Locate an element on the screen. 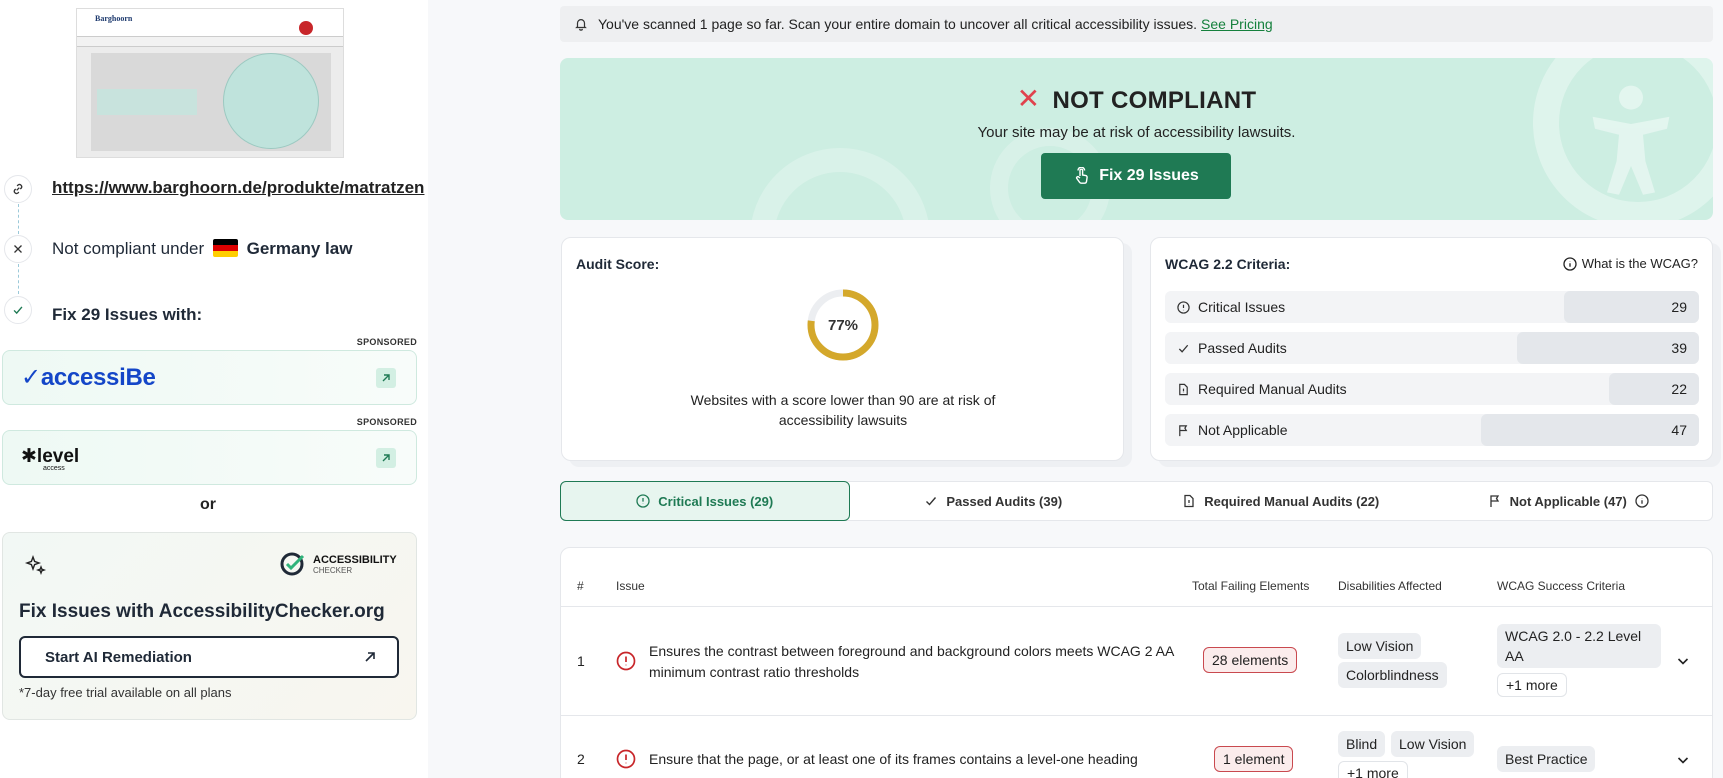 Image resolution: width=1723 pixels, height=778 pixels. levelaccess-logo: ✱level access is located at coordinates (50, 459).